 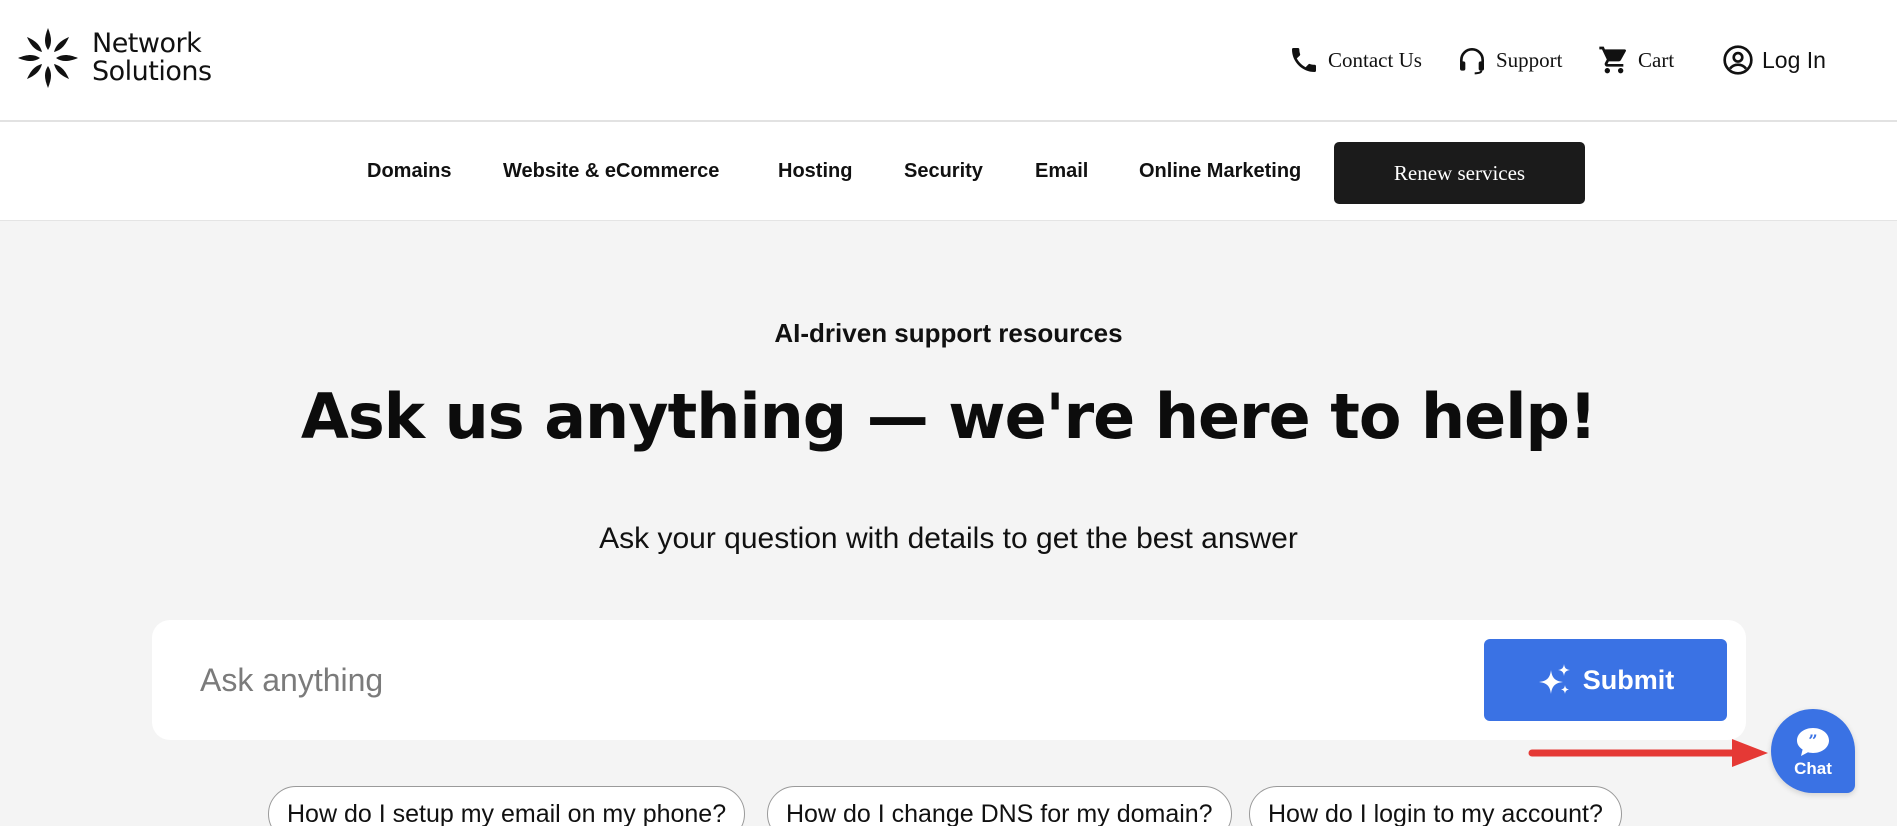 What do you see at coordinates (1628, 679) in the screenshot?
I see `submit-label: Submit` at bounding box center [1628, 679].